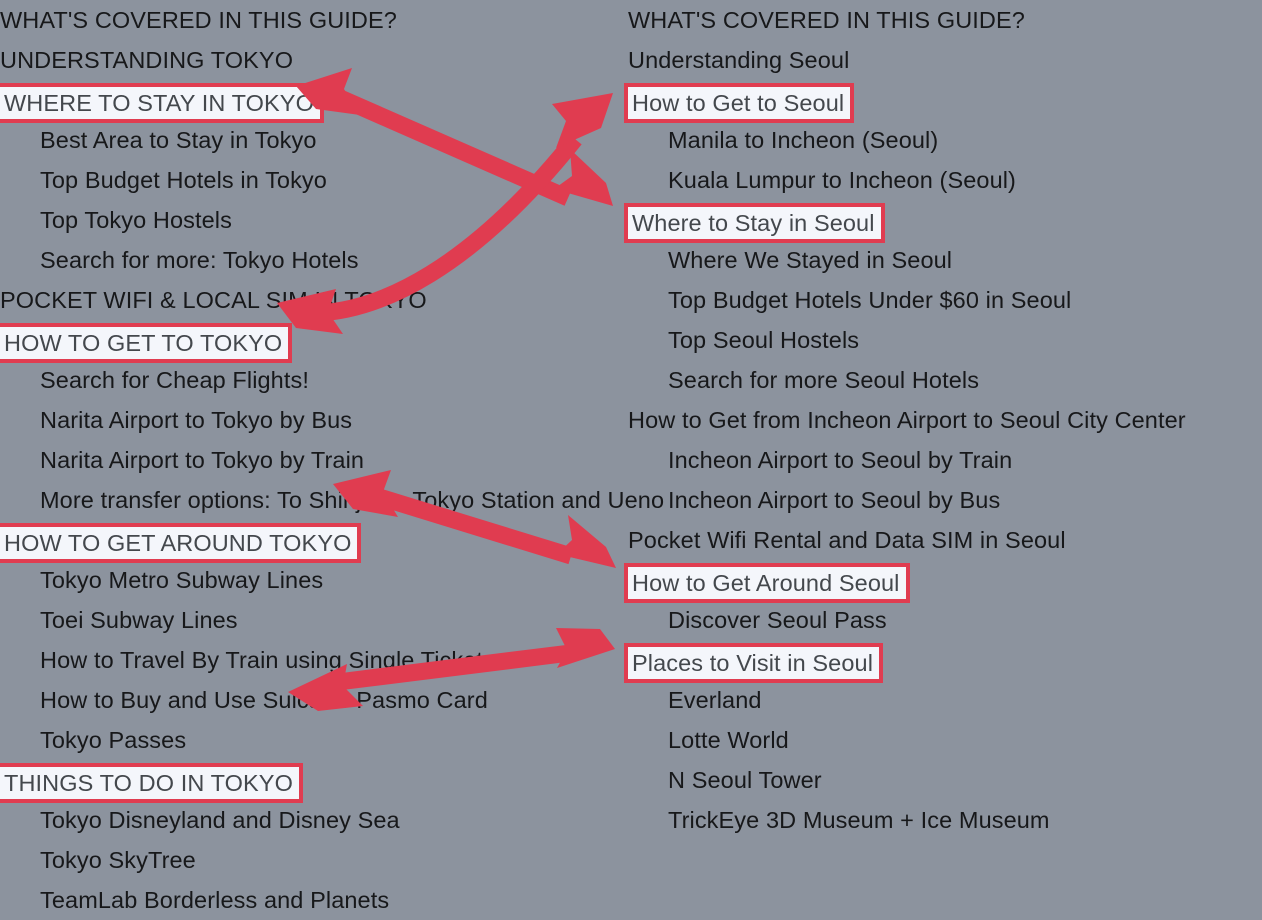  I want to click on toc-entry: TrickEye 3D Museum + Ice Museum, so click(945, 820).